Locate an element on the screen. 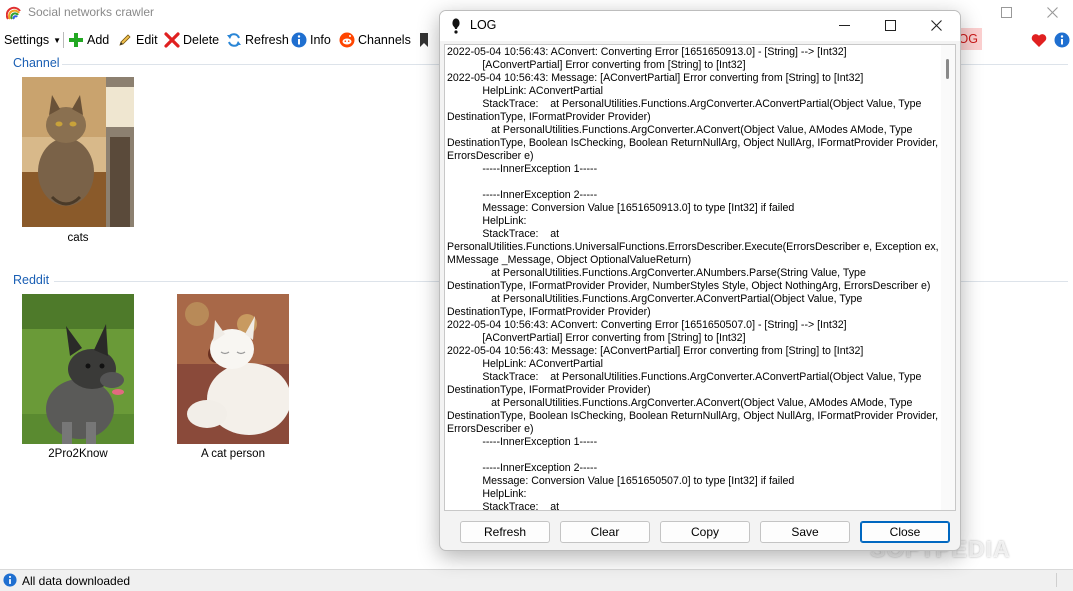  thumbnail-caption: 2Pro2Know is located at coordinates (78, 454).